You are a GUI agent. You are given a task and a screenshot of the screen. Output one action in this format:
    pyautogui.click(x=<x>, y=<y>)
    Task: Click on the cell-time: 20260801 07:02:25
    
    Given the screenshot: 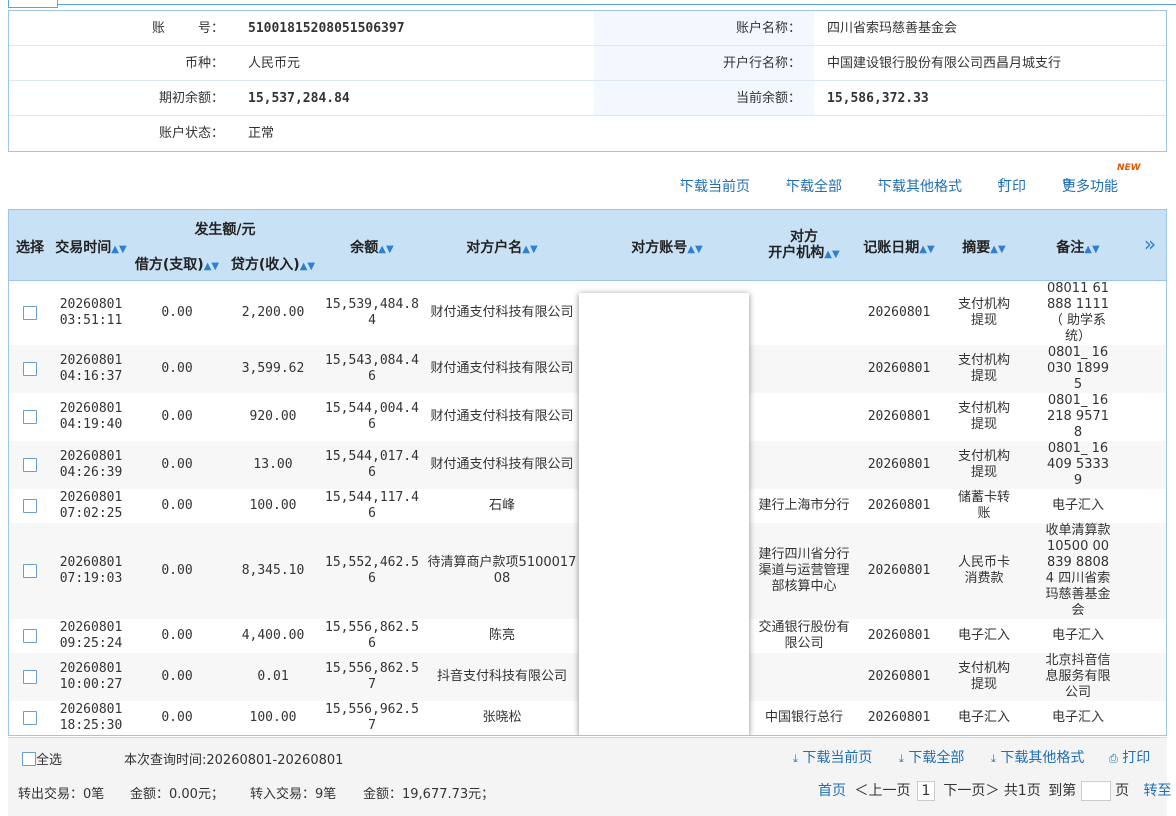 What is the action you would take?
    pyautogui.click(x=91, y=506)
    